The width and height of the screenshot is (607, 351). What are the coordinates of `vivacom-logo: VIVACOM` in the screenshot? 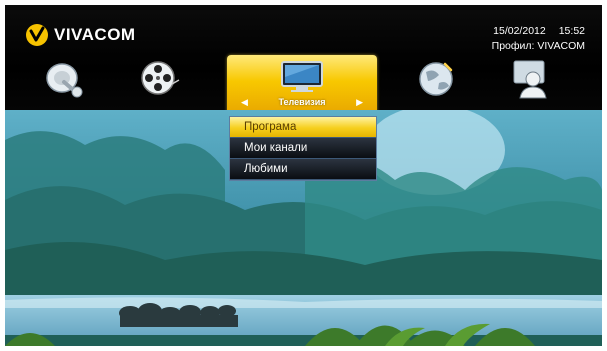 It's located at (80, 35).